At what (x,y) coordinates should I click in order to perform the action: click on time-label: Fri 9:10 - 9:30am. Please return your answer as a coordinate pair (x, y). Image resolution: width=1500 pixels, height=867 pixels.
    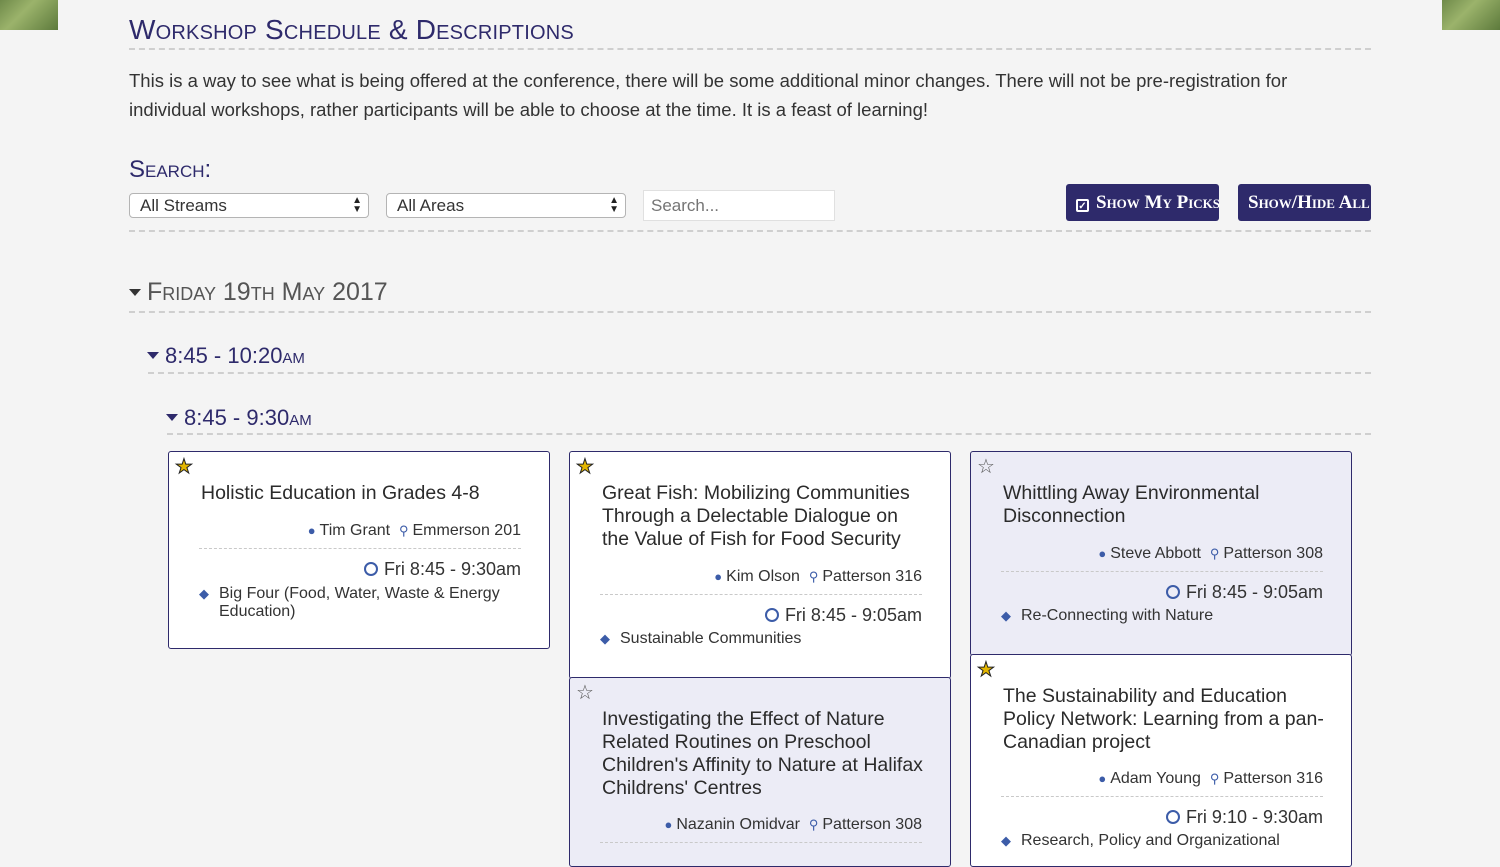
    Looking at the image, I should click on (1254, 817).